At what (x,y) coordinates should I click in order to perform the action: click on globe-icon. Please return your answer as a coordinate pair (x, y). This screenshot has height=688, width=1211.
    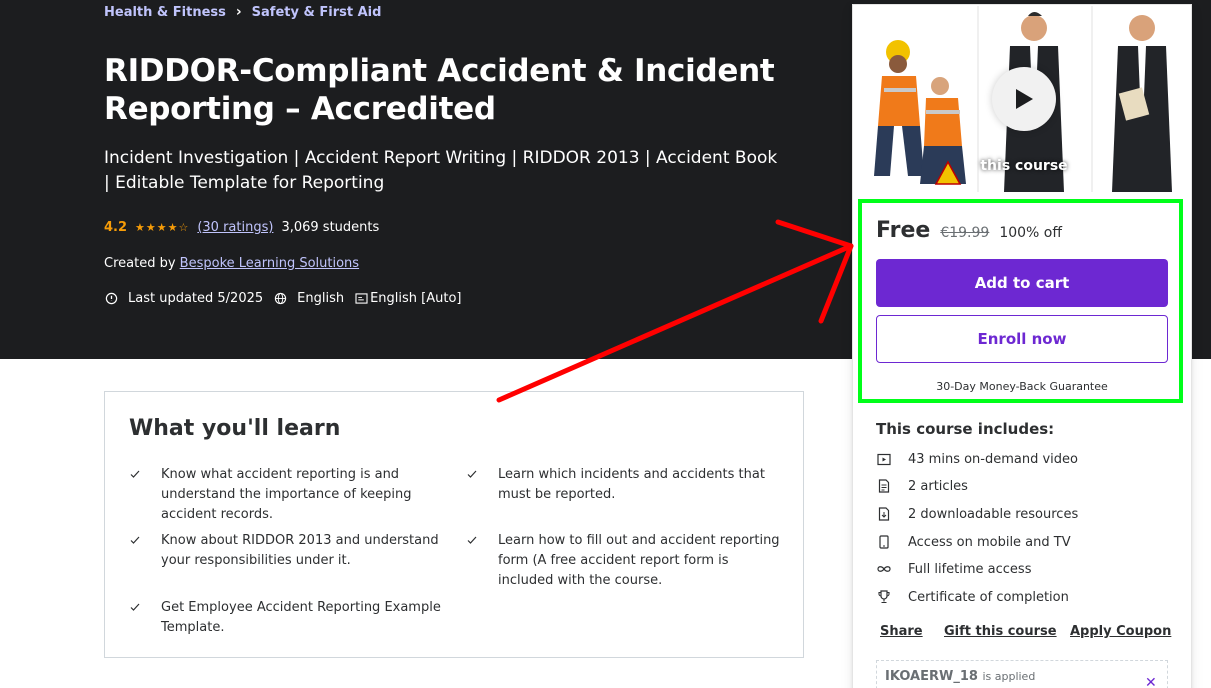
    Looking at the image, I should click on (280, 299).